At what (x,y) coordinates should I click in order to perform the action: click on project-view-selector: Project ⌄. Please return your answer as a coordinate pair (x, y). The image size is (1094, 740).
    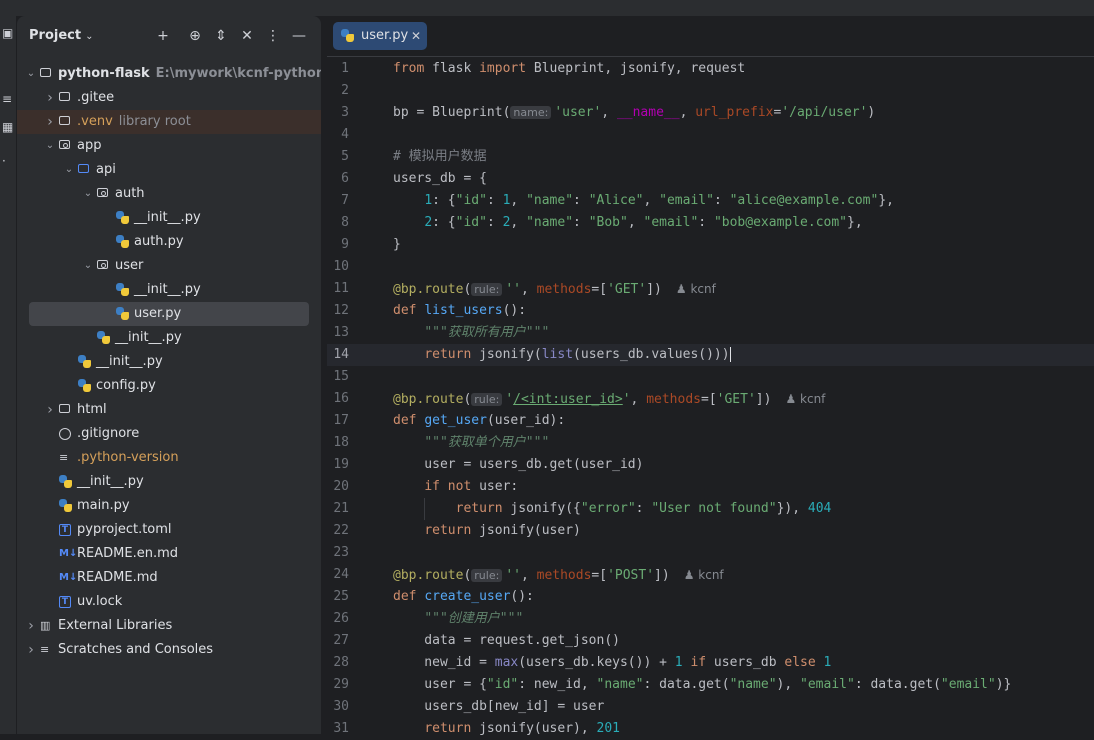
    Looking at the image, I should click on (61, 35).